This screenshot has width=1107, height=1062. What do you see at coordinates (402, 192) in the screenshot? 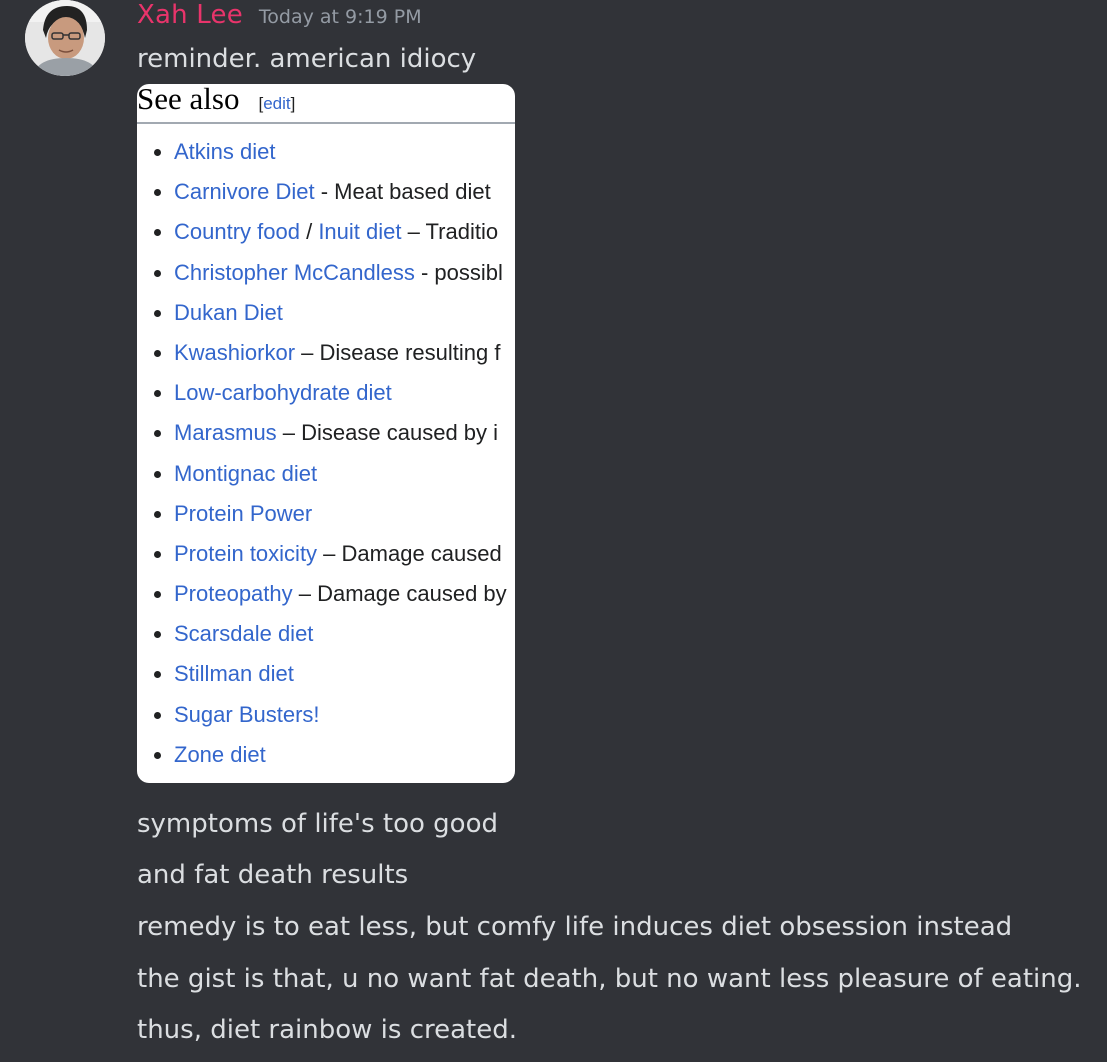
I see `item-description: - Meat based diet` at bounding box center [402, 192].